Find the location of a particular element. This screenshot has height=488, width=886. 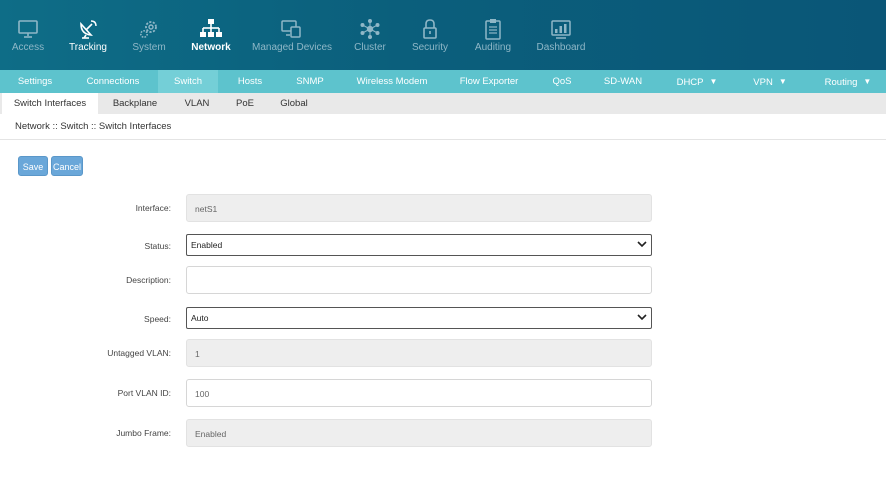

network-icon is located at coordinates (211, 28).